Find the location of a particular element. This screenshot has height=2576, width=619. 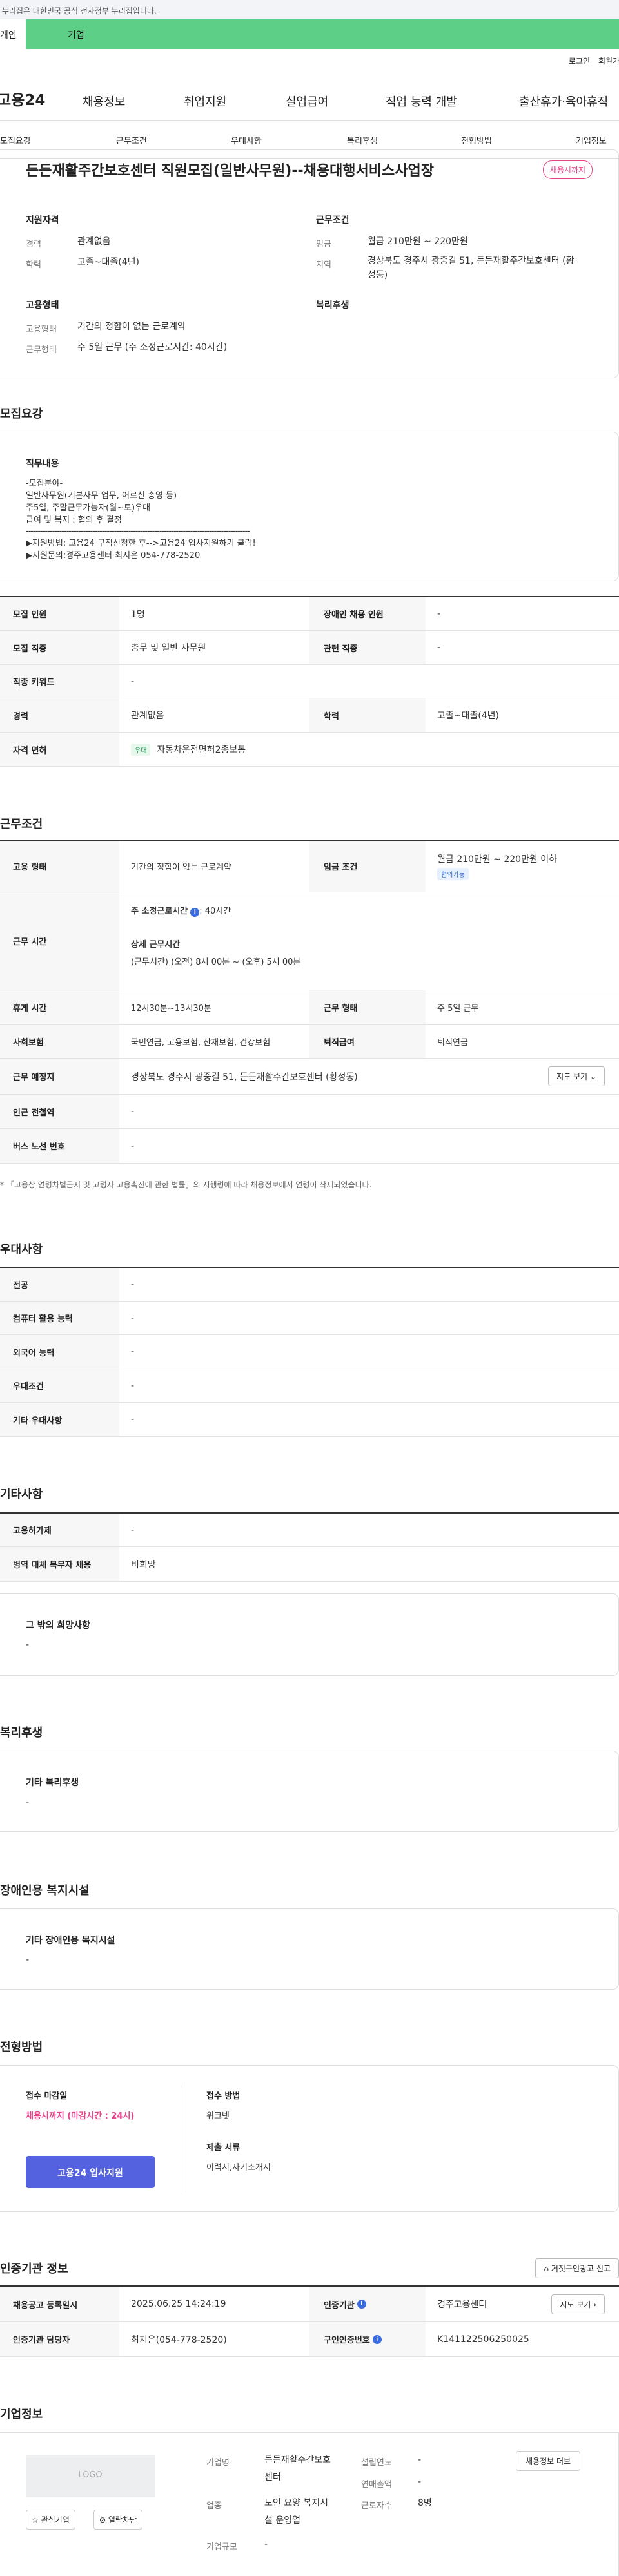

gnb-support: 취업지원 is located at coordinates (205, 102).